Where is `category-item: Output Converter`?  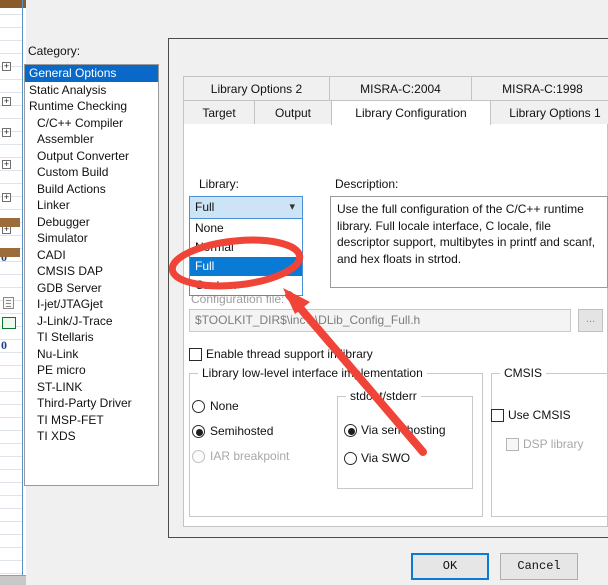
category-item: Output Converter is located at coordinates (91, 156).